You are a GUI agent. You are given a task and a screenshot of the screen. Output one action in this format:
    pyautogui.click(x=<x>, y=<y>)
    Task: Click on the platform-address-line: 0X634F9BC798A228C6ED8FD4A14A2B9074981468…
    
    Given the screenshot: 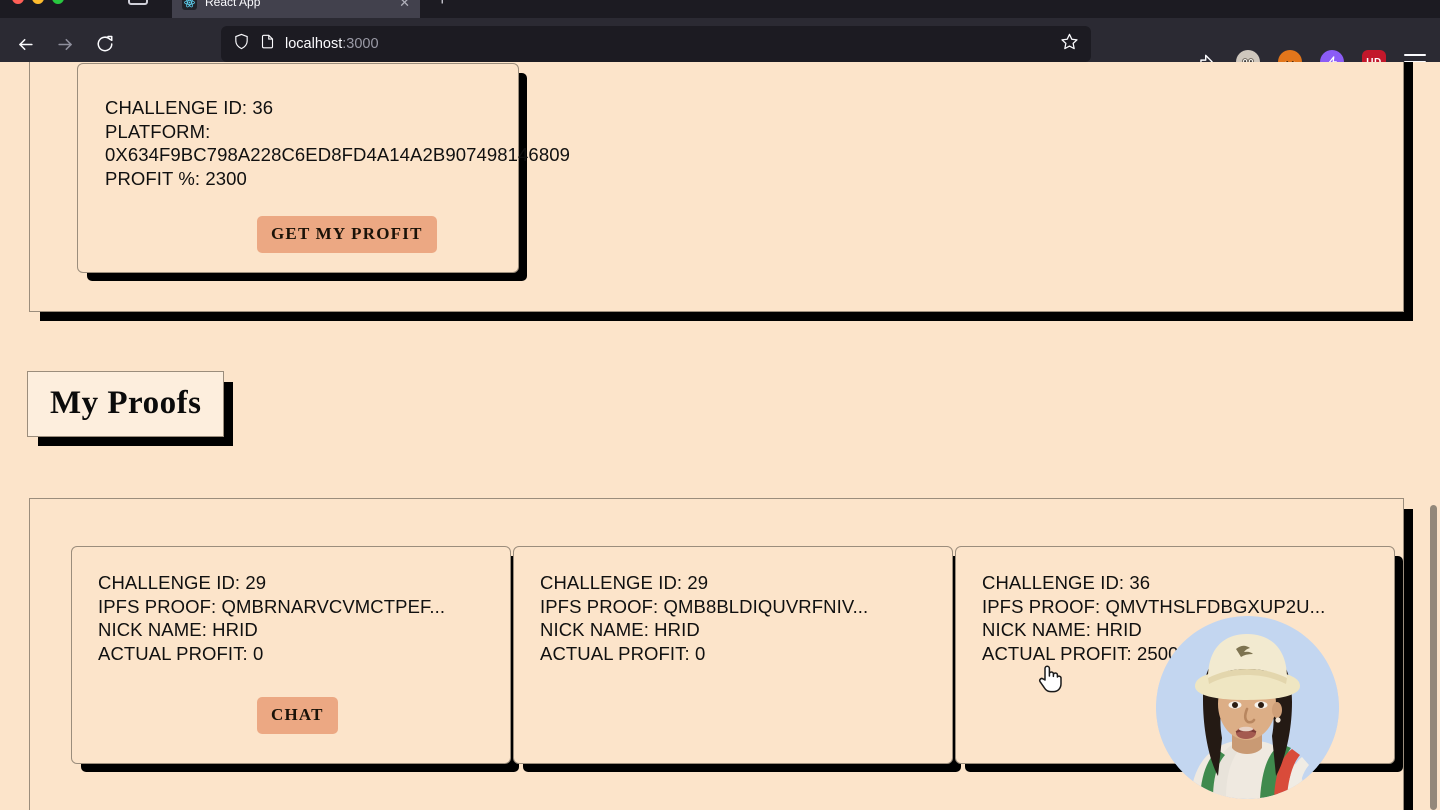 What is the action you would take?
    pyautogui.click(x=337, y=154)
    